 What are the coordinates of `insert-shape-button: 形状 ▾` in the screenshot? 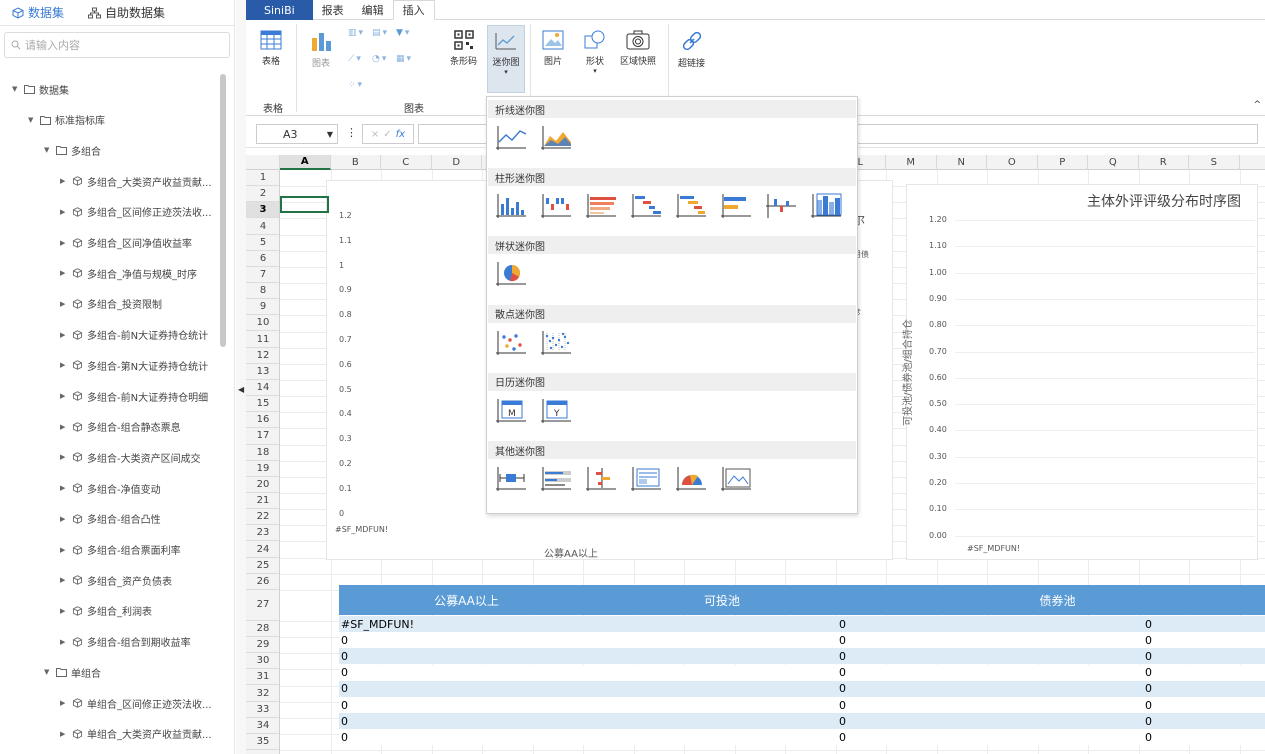 It's located at (595, 52).